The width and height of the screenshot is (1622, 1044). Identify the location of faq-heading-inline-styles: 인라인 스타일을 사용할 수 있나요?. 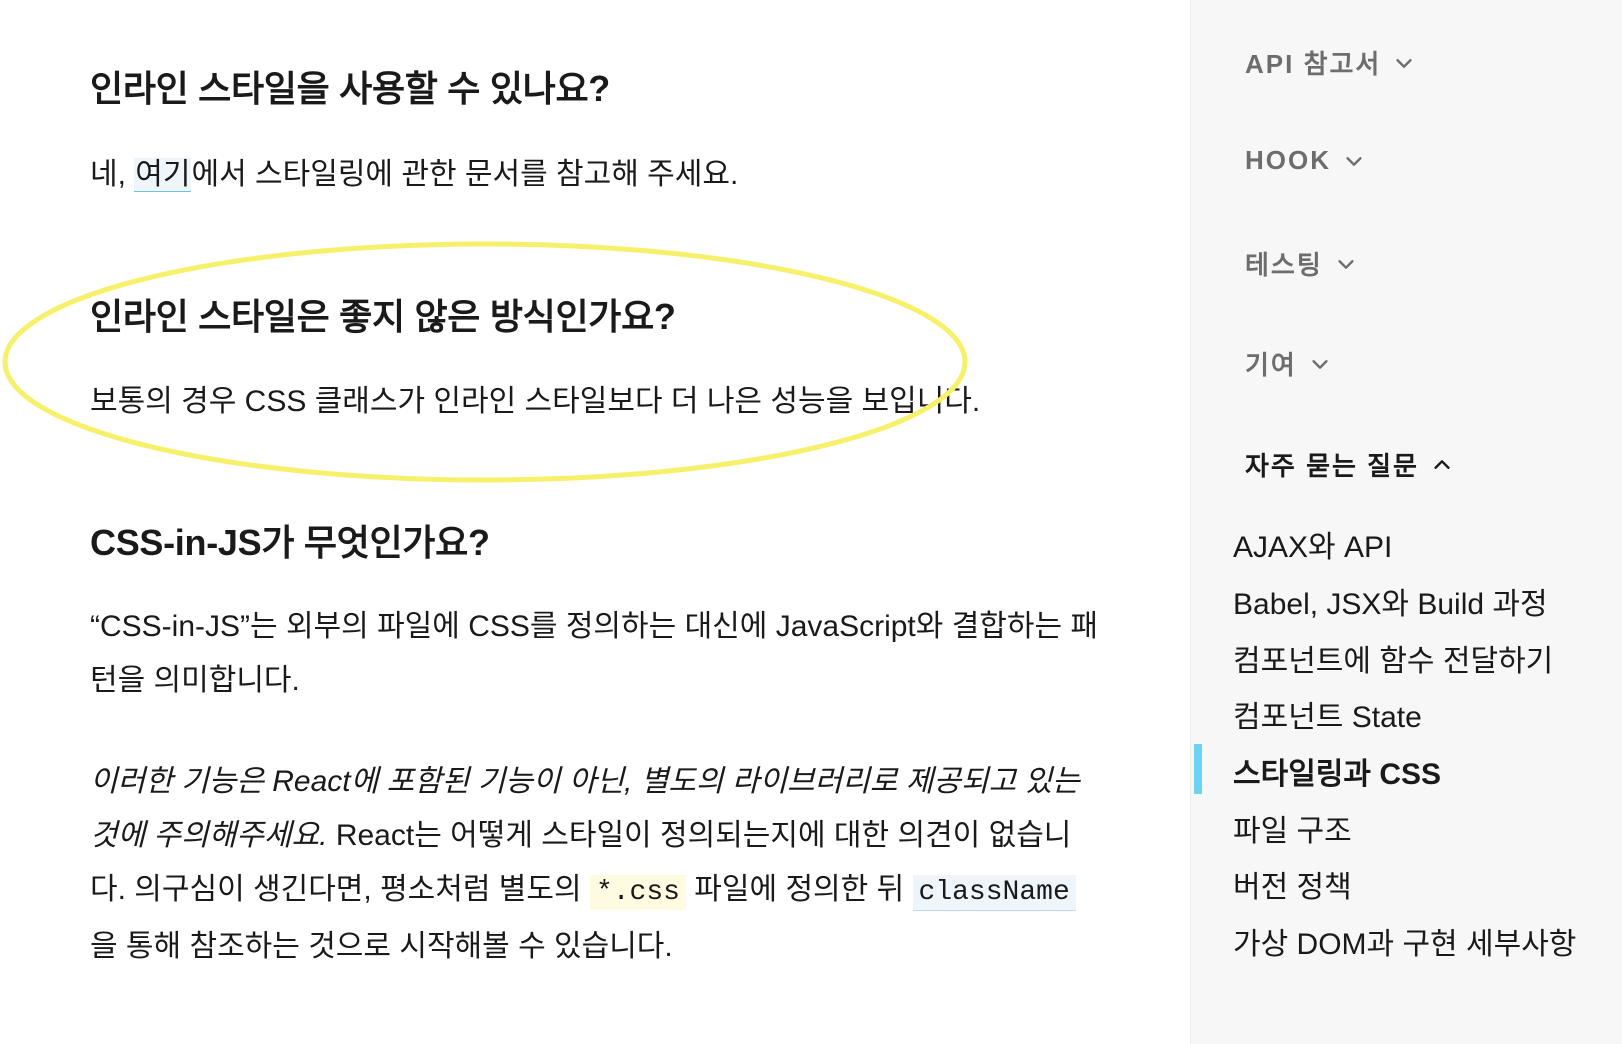
(350, 88).